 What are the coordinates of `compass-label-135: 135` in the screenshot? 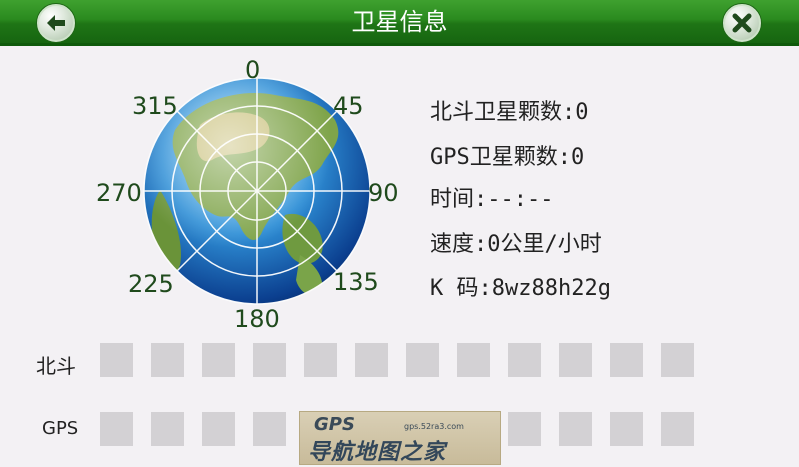 It's located at (356, 282).